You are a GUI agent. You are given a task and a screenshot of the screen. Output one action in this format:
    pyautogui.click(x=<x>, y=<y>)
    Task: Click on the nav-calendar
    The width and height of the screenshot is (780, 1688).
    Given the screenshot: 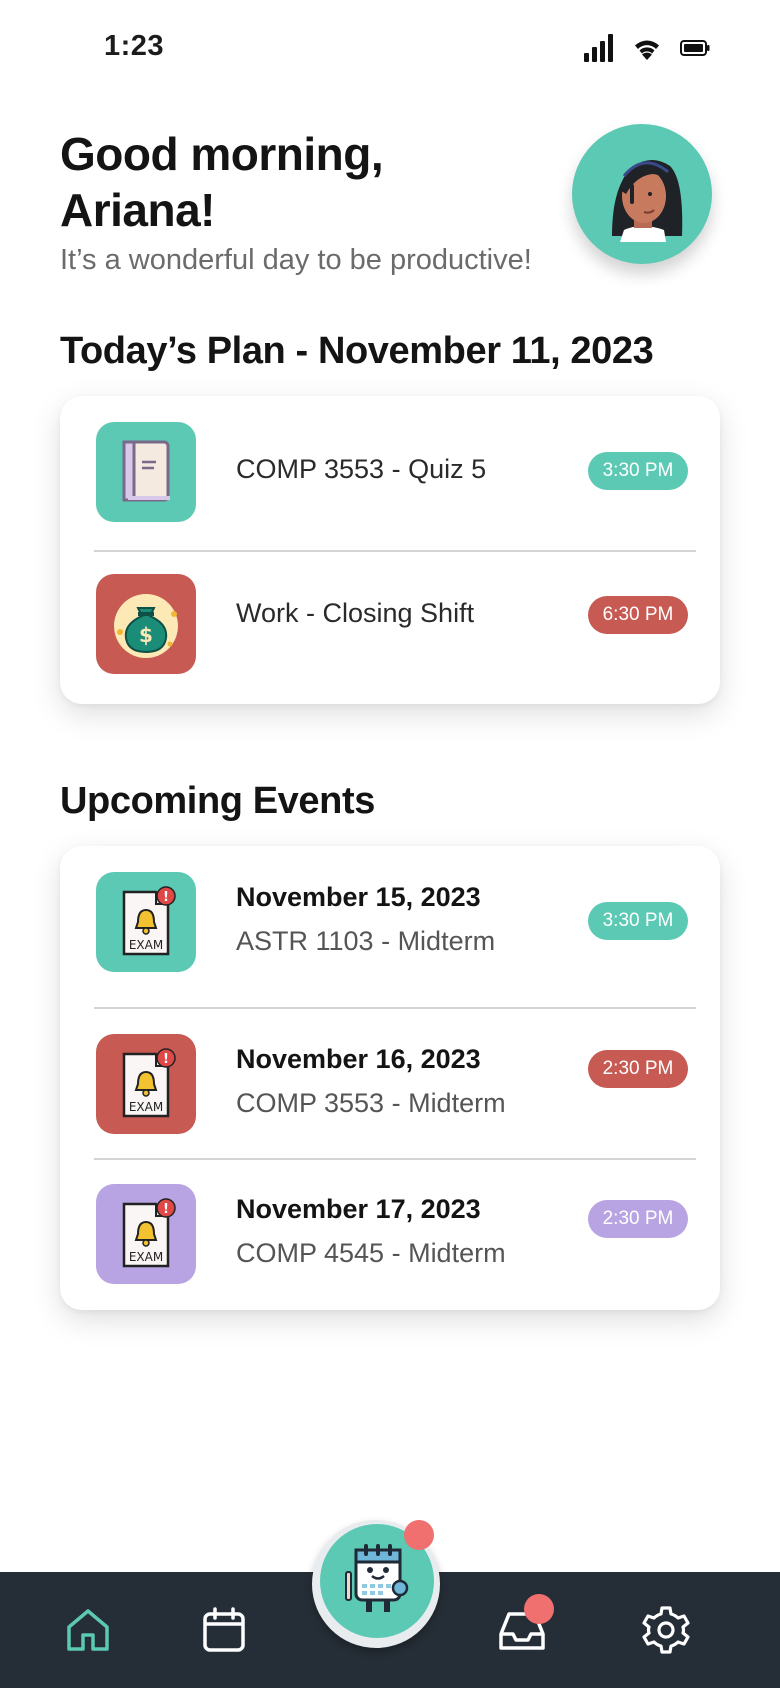 What is the action you would take?
    pyautogui.click(x=224, y=1630)
    